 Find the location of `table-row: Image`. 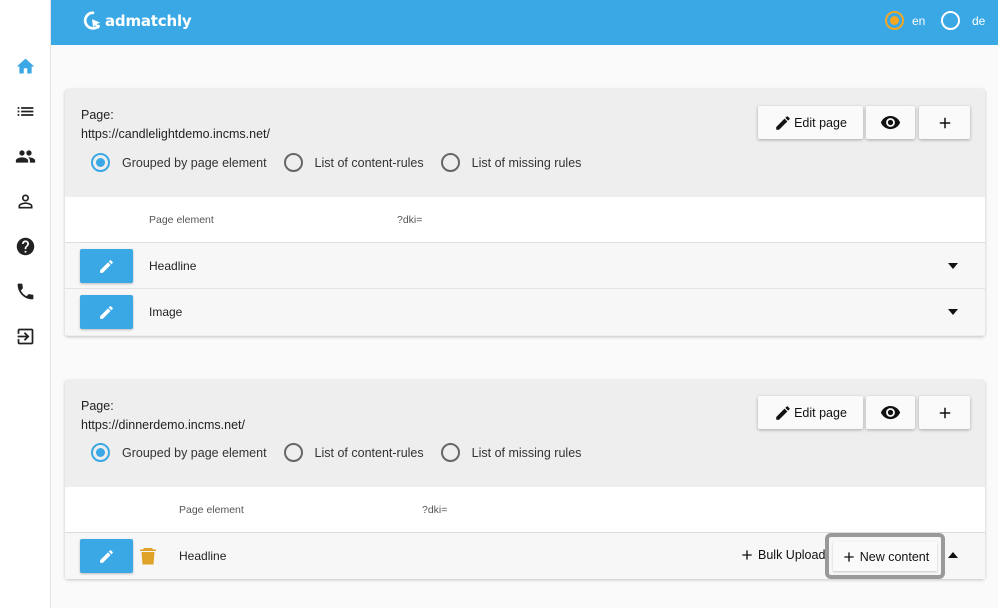

table-row: Image is located at coordinates (525, 312).